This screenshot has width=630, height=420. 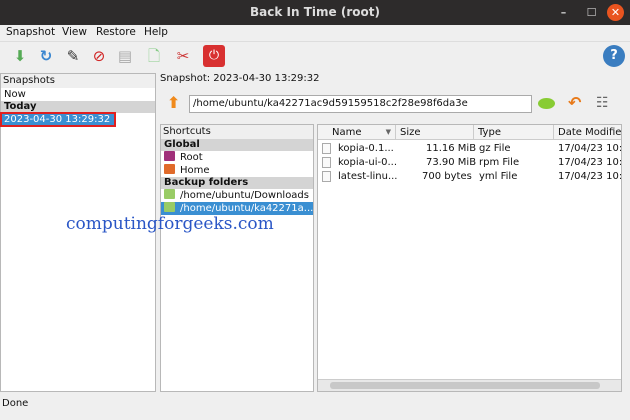 I want to click on column-name: Name ▼, so click(x=357, y=132).